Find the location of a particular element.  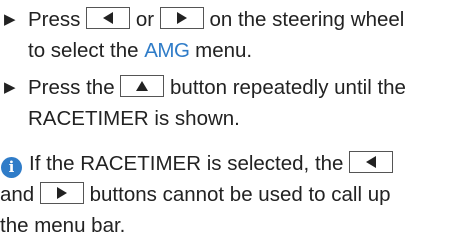

step-text: to select the is located at coordinates (83, 50).